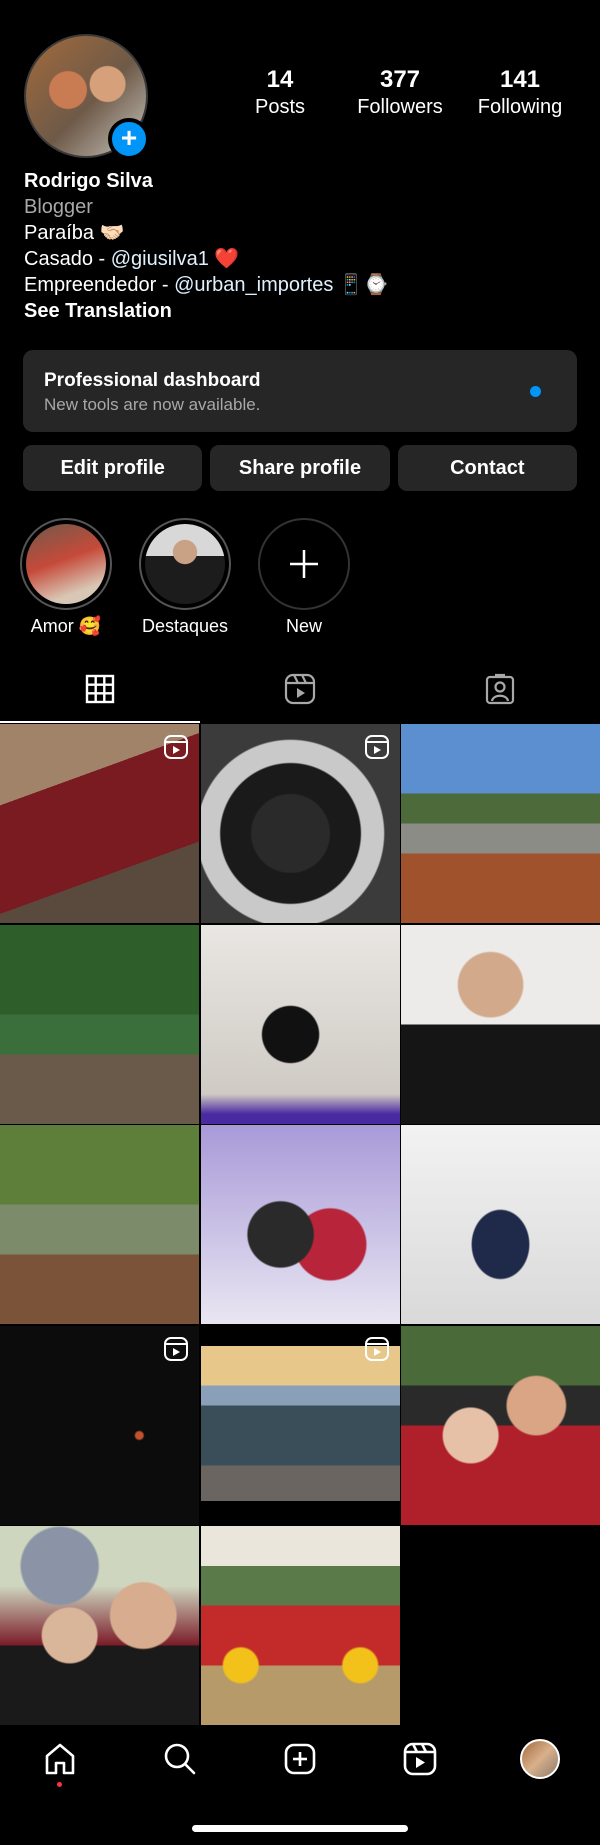 The image size is (600, 1845). I want to click on bio-line-3-suffix: 📱⌚, so click(361, 285).